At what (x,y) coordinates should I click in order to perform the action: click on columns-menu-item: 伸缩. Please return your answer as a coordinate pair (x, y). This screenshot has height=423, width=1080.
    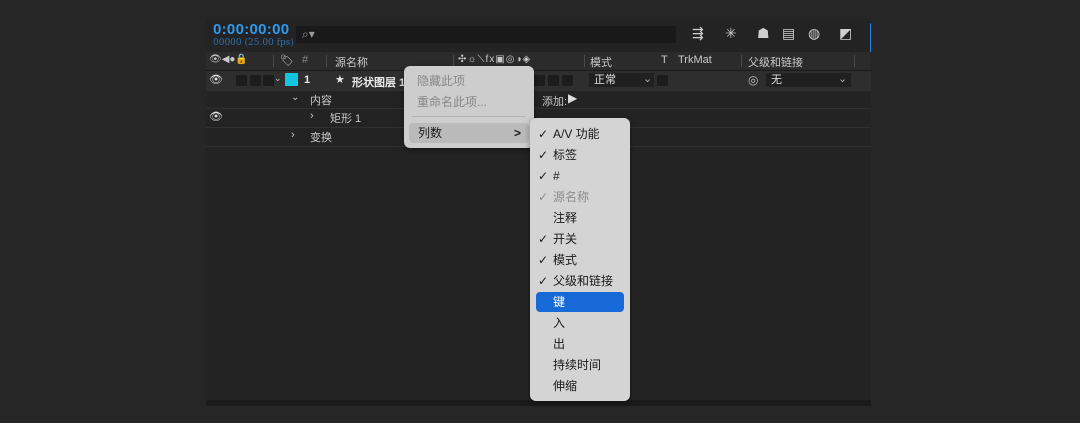
    Looking at the image, I should click on (580, 386).